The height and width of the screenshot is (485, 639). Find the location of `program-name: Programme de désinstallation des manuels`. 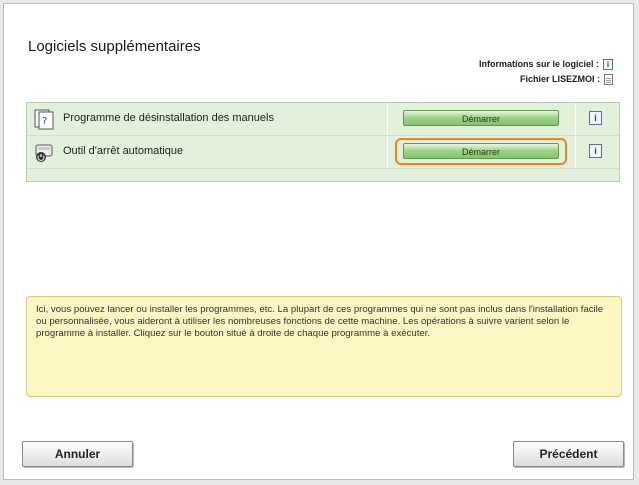

program-name: Programme de désinstallation des manuels is located at coordinates (168, 118).